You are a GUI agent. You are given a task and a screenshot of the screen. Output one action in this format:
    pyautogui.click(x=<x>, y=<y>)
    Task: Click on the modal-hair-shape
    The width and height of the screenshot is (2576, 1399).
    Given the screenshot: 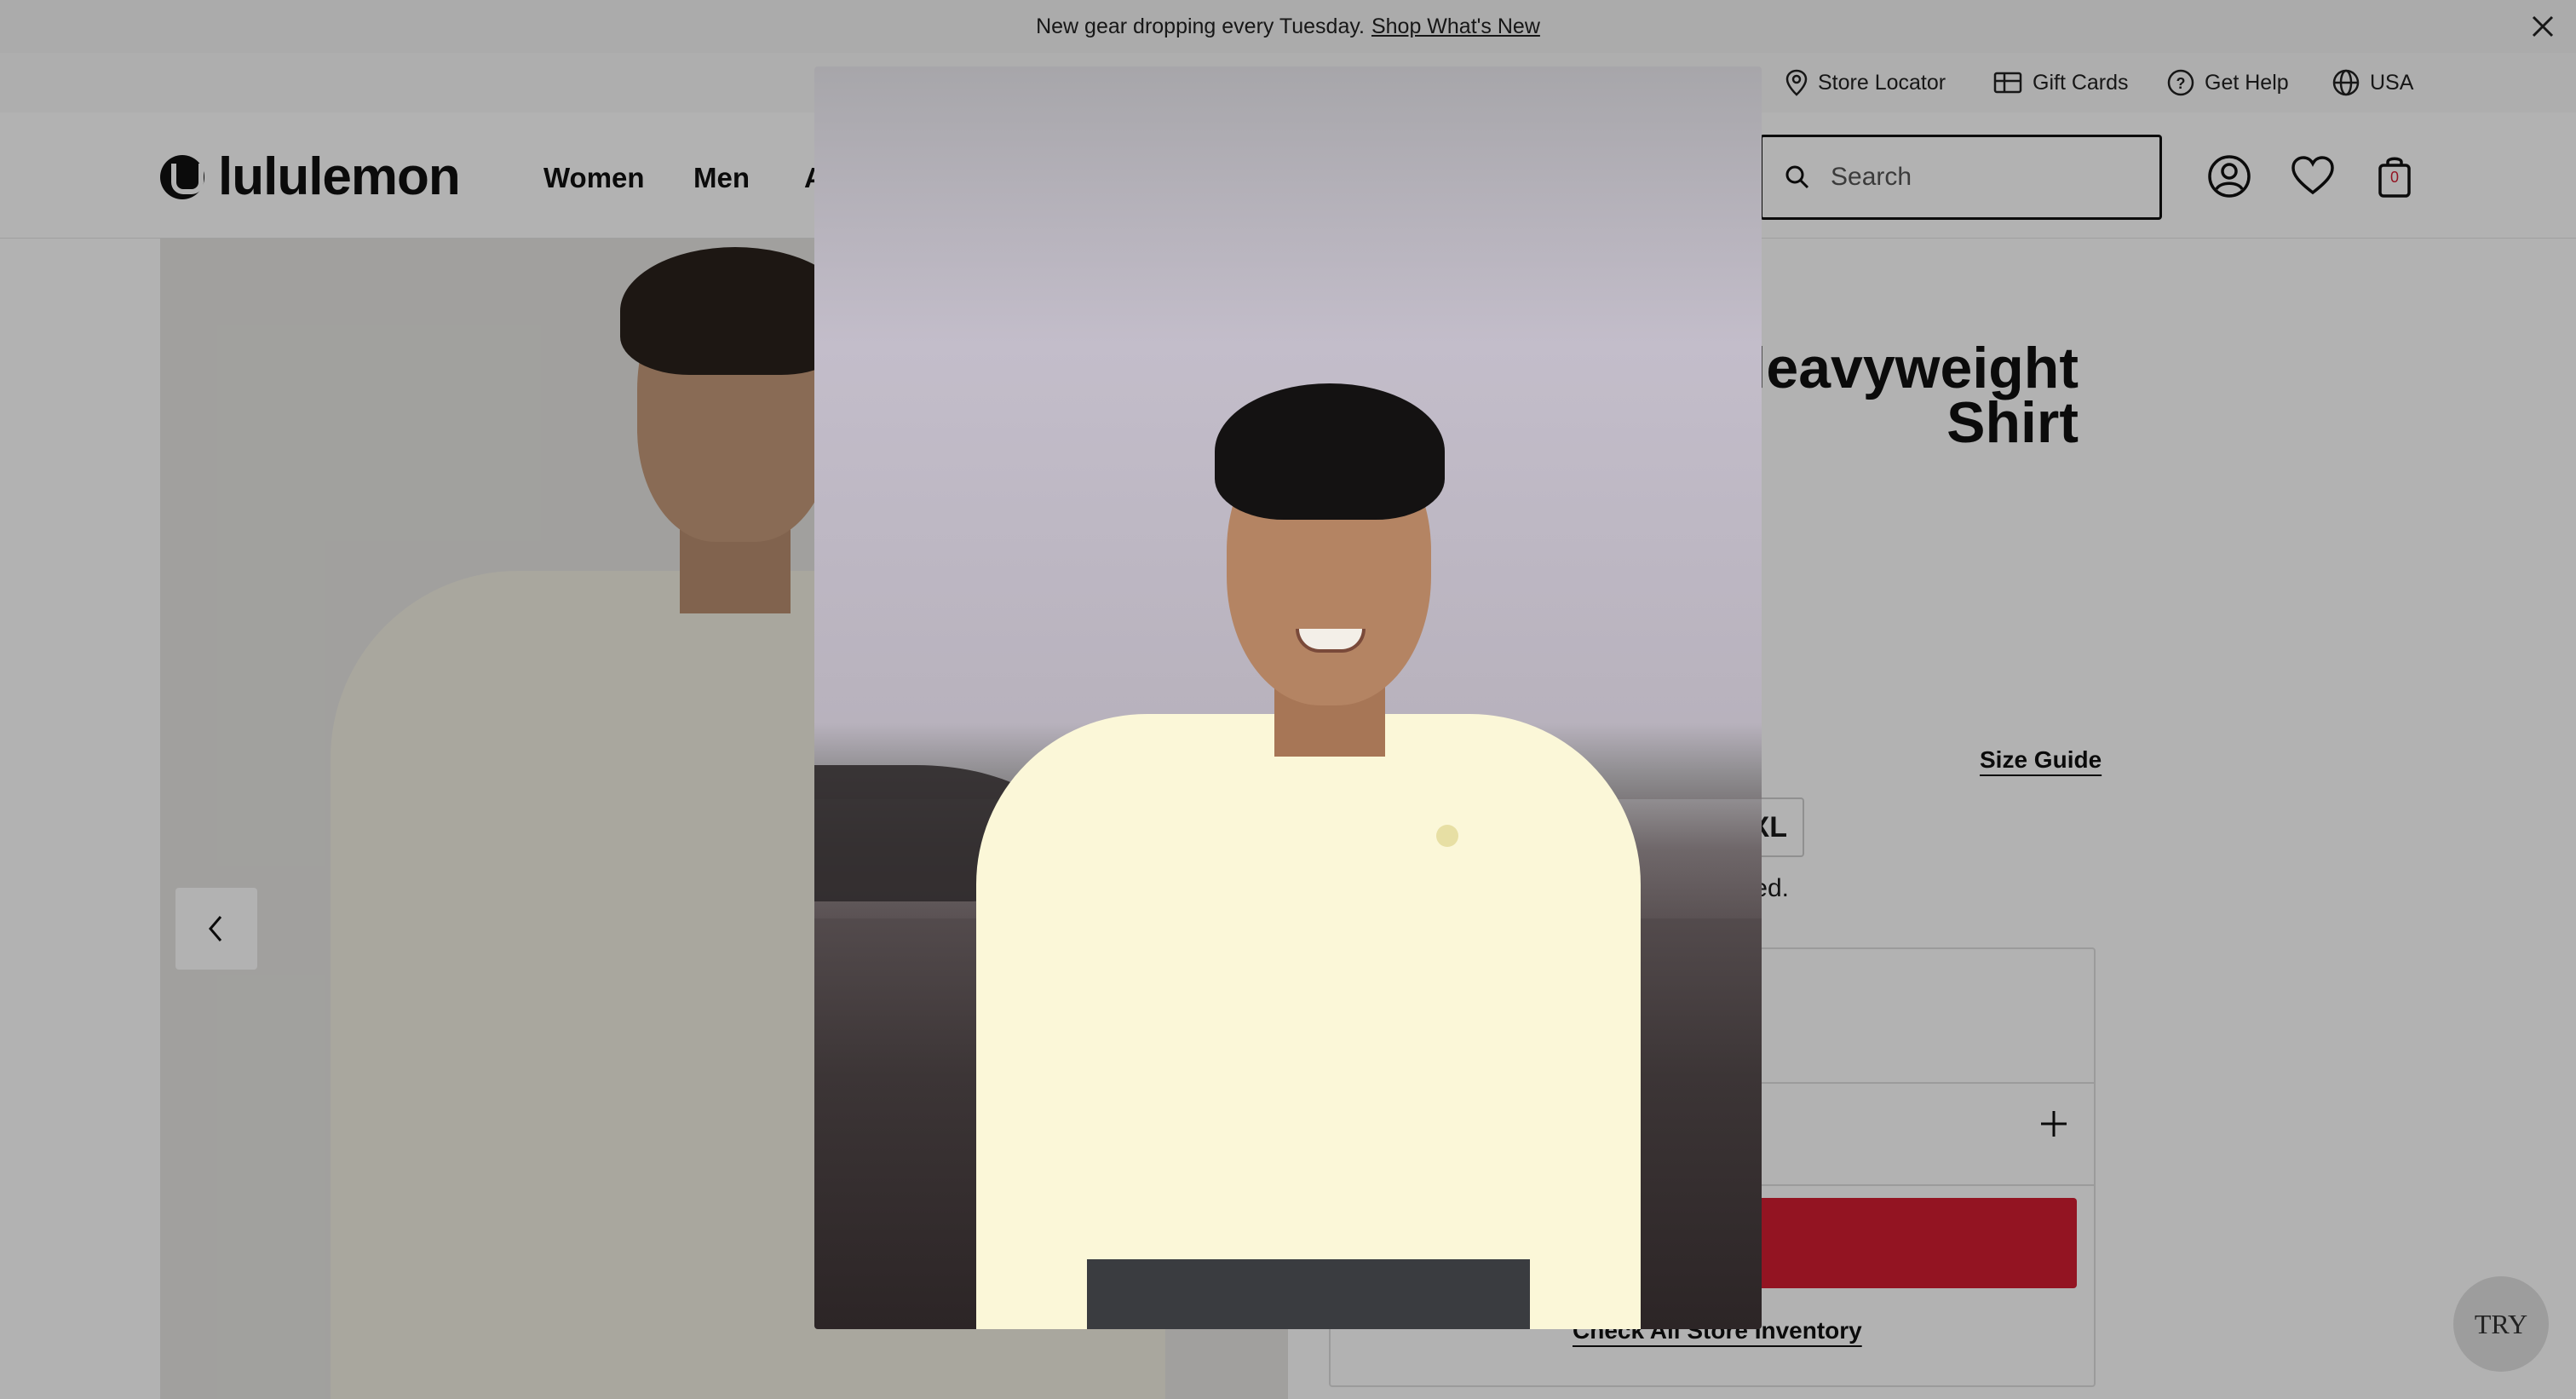 What is the action you would take?
    pyautogui.click(x=1330, y=451)
    